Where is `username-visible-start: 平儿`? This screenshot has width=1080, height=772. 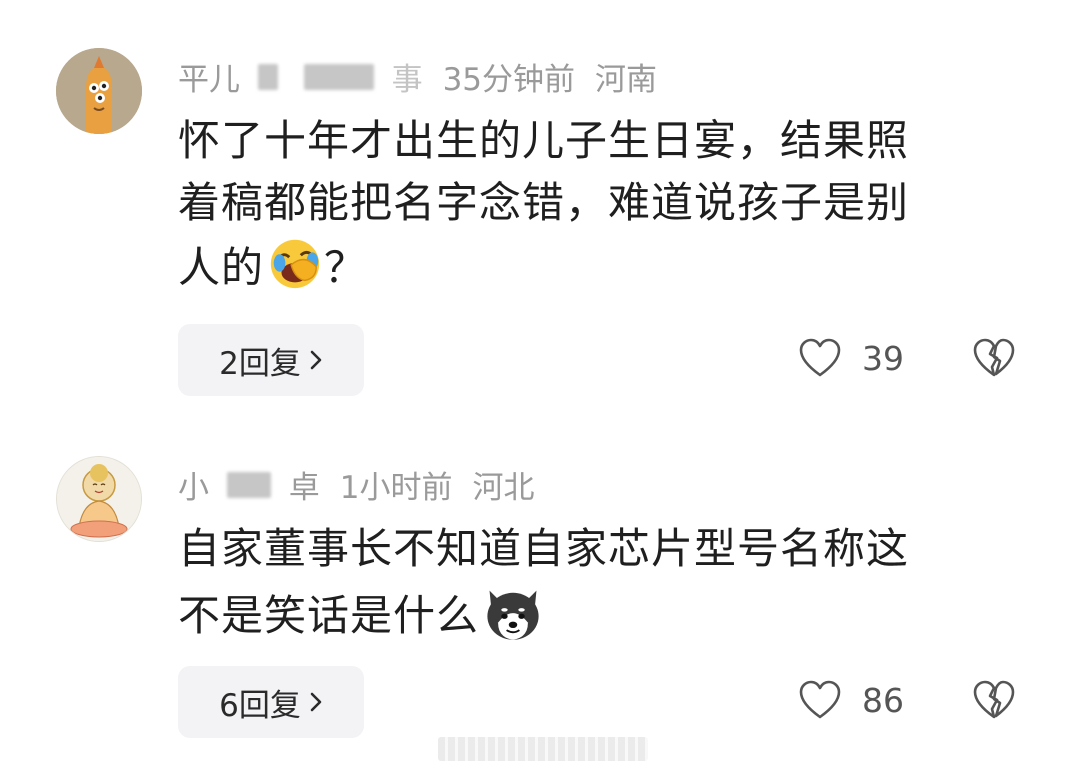 username-visible-start: 平儿 is located at coordinates (209, 79).